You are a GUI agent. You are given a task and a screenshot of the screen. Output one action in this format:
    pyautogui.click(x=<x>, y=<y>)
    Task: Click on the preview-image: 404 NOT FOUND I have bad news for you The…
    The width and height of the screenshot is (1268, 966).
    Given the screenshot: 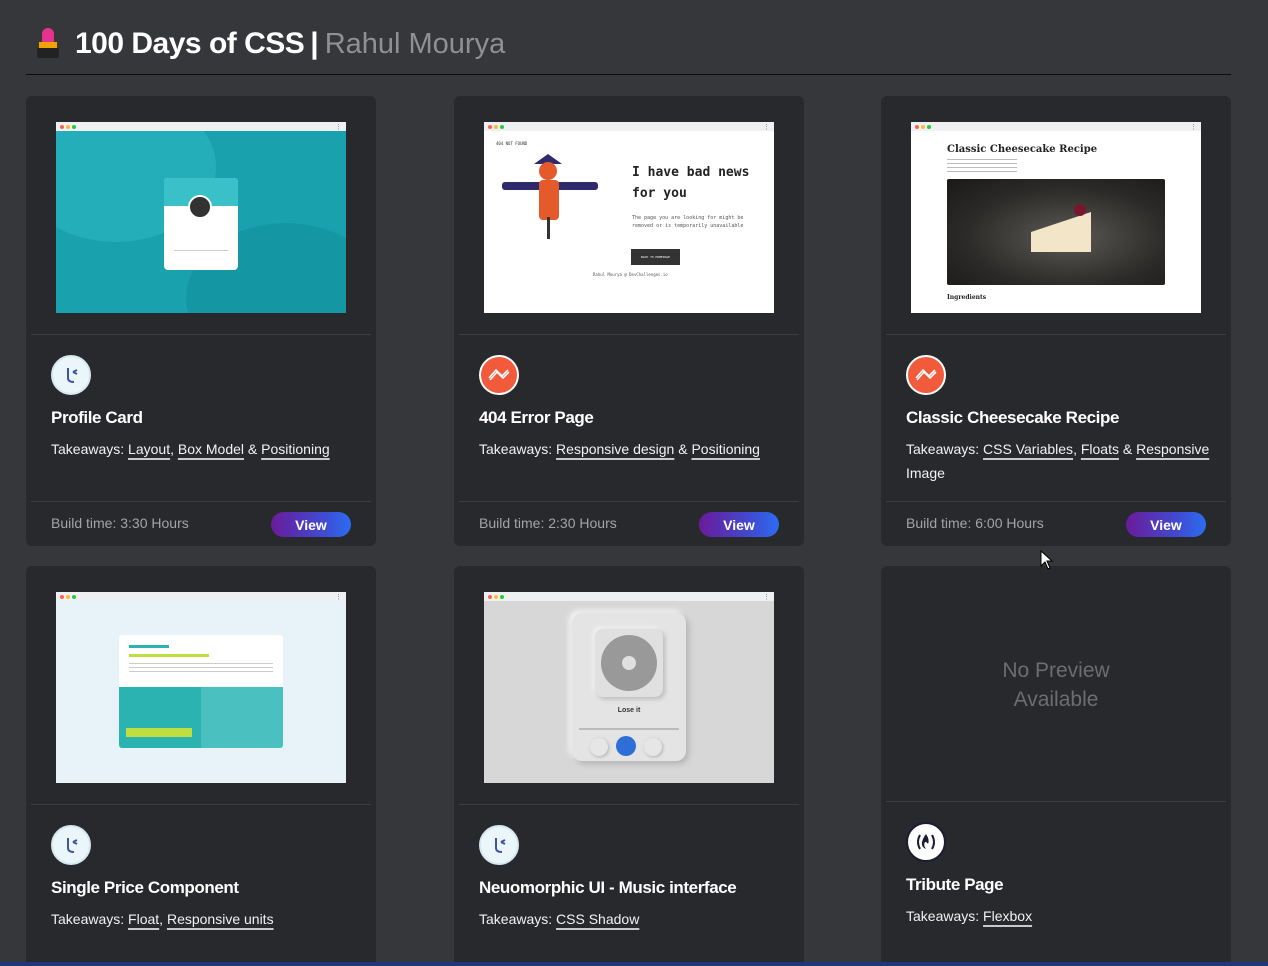 What is the action you would take?
    pyautogui.click(x=629, y=217)
    